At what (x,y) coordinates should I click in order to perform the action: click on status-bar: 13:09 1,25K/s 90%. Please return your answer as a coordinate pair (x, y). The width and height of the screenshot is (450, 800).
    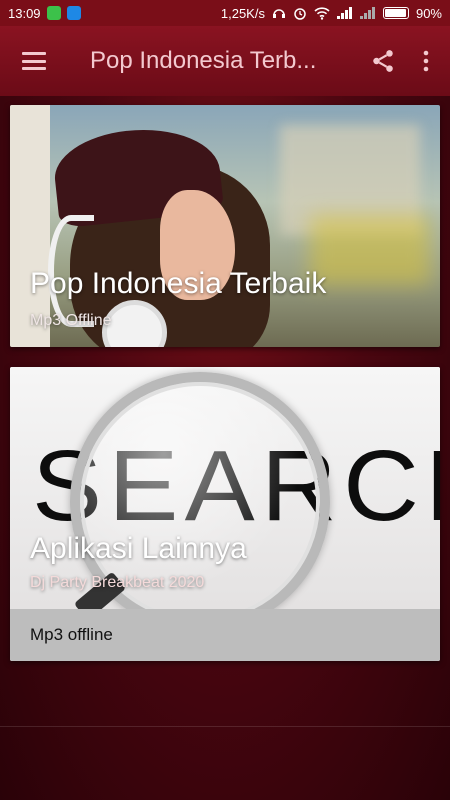
    Looking at the image, I should click on (225, 13).